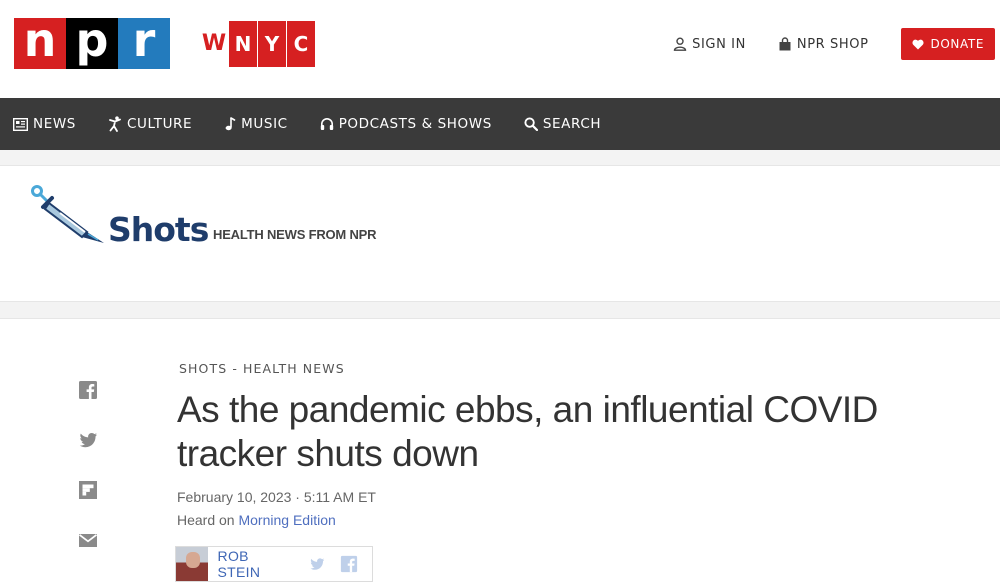  I want to click on wnyc-logo-c: C, so click(301, 44).